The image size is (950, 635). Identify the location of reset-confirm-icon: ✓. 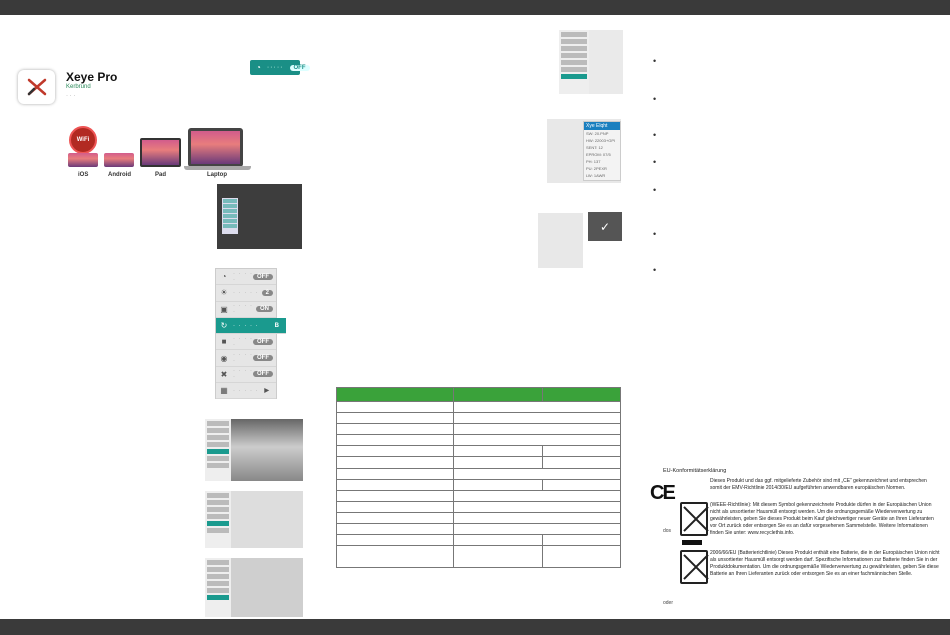
(605, 226).